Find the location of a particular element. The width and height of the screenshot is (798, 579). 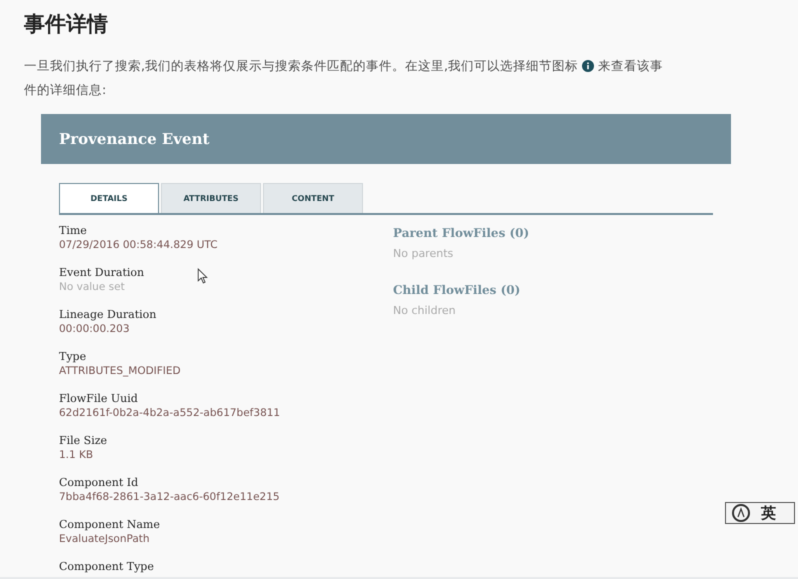

field-value: 00:00:00.203 is located at coordinates (94, 329).